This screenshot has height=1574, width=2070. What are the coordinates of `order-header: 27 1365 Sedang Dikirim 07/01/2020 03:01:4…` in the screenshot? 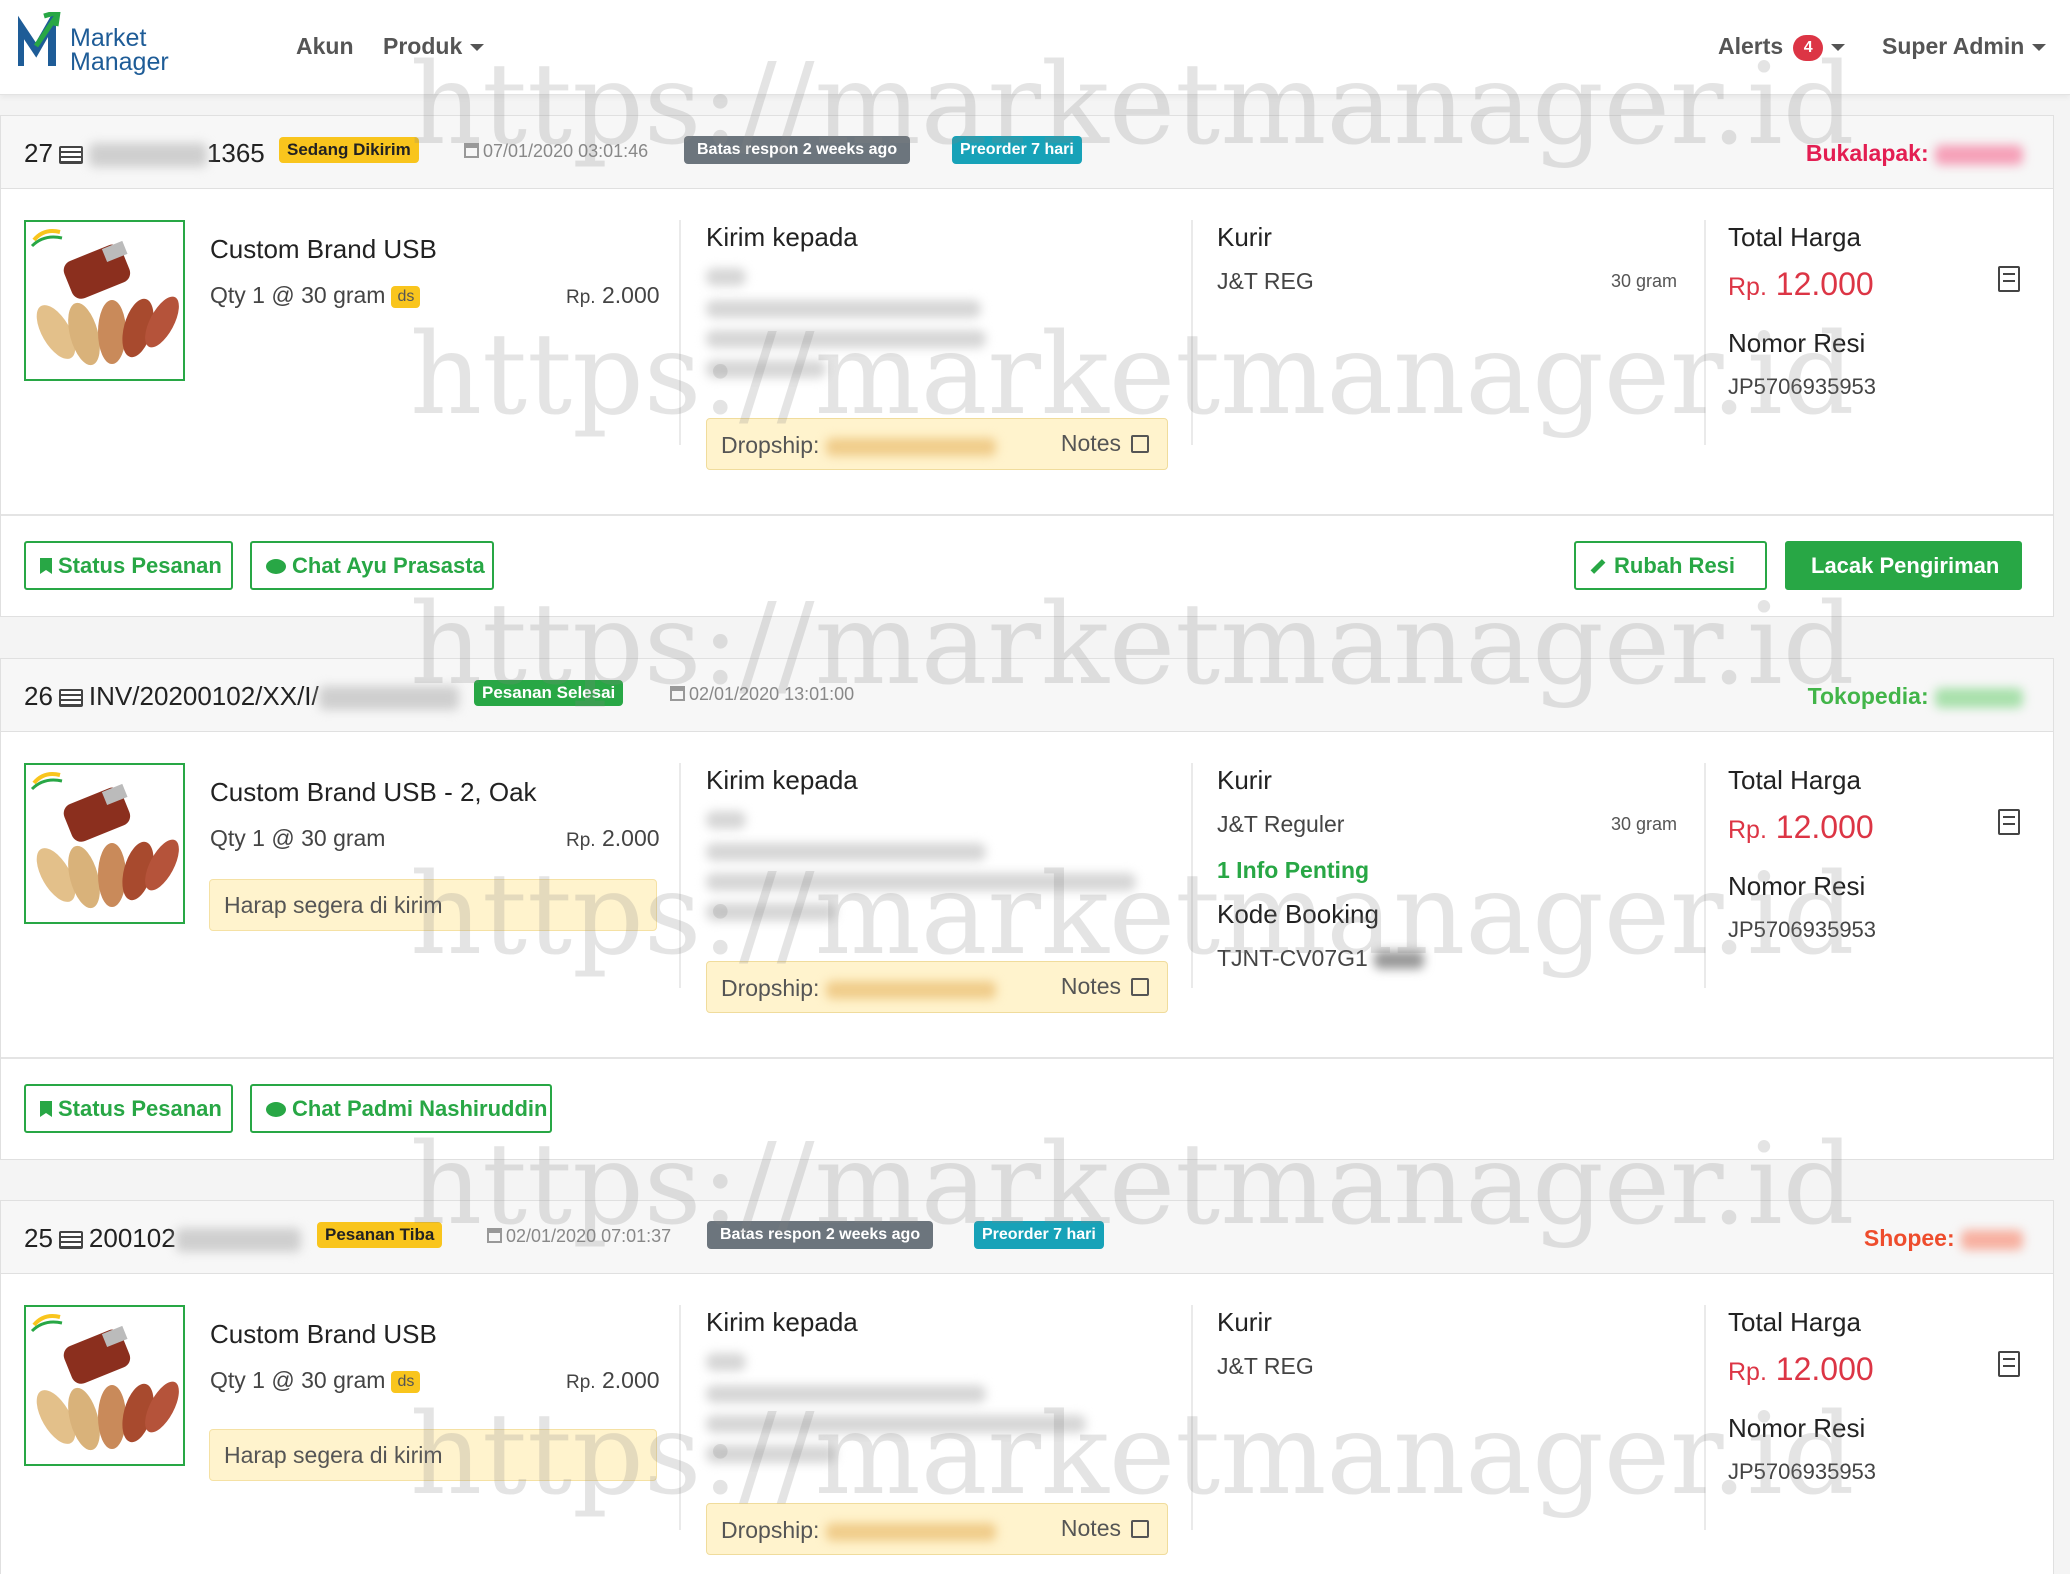 It's located at (1027, 152).